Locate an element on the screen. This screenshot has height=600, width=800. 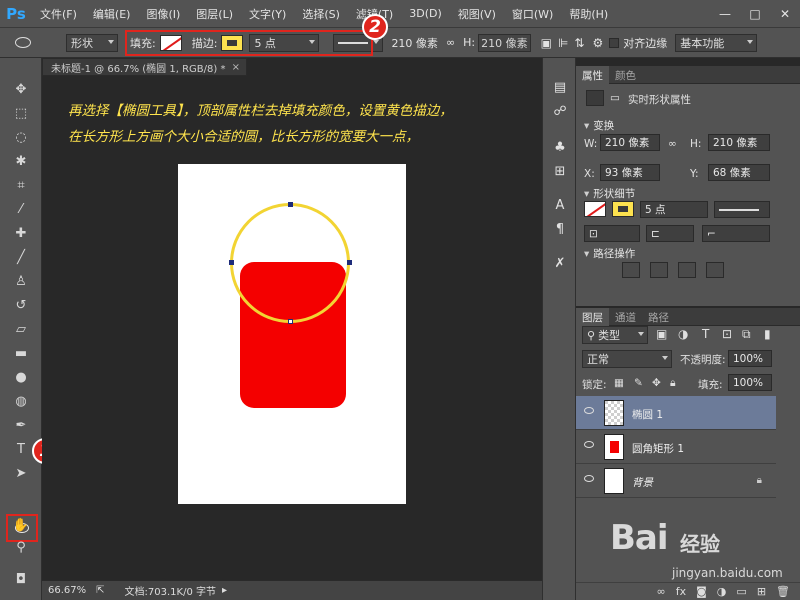
lock-all-icon: 🔒︎ is located at coordinates (673, 383).